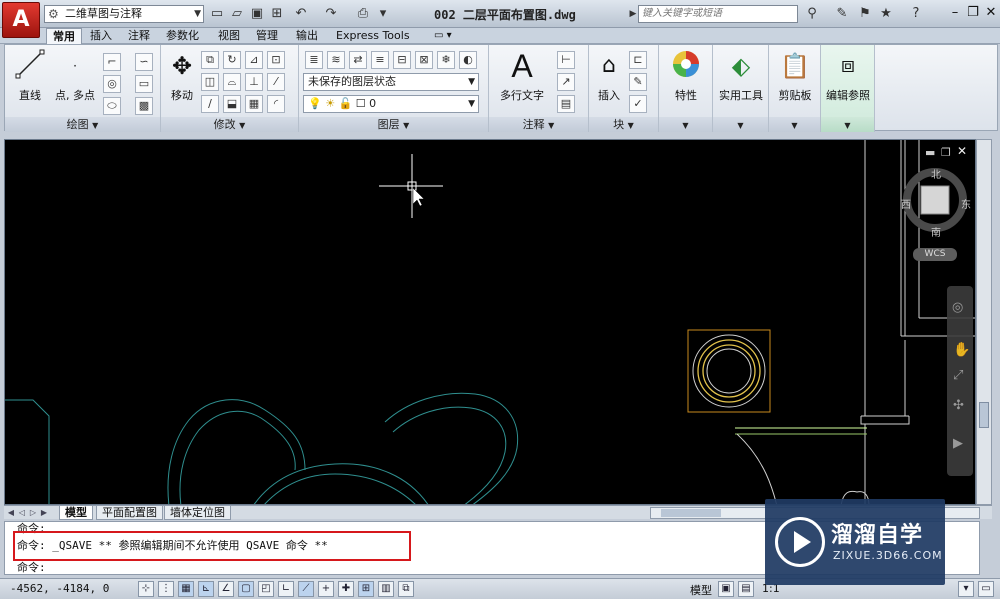 The width and height of the screenshot is (1000, 599). I want to click on ortho-icon: ⊾, so click(206, 589).